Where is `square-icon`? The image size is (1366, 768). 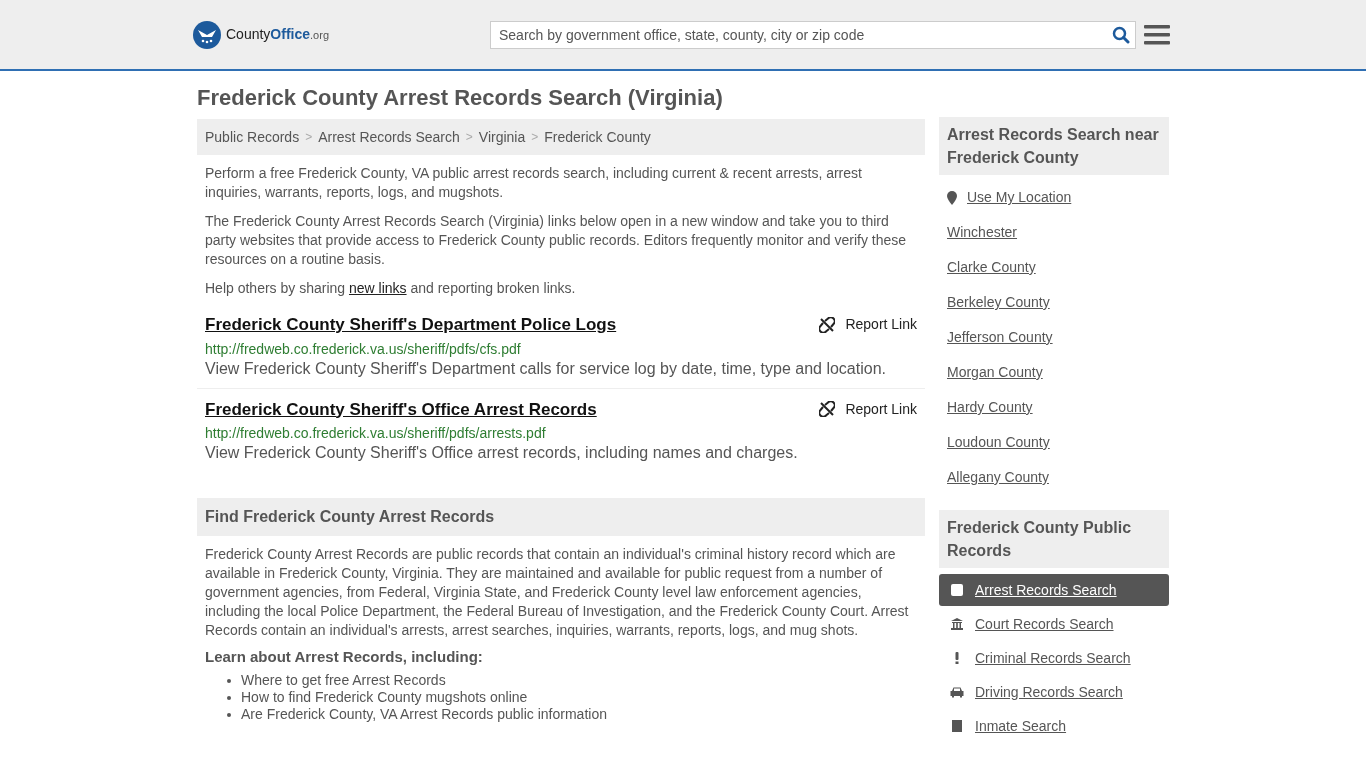
square-icon is located at coordinates (957, 590).